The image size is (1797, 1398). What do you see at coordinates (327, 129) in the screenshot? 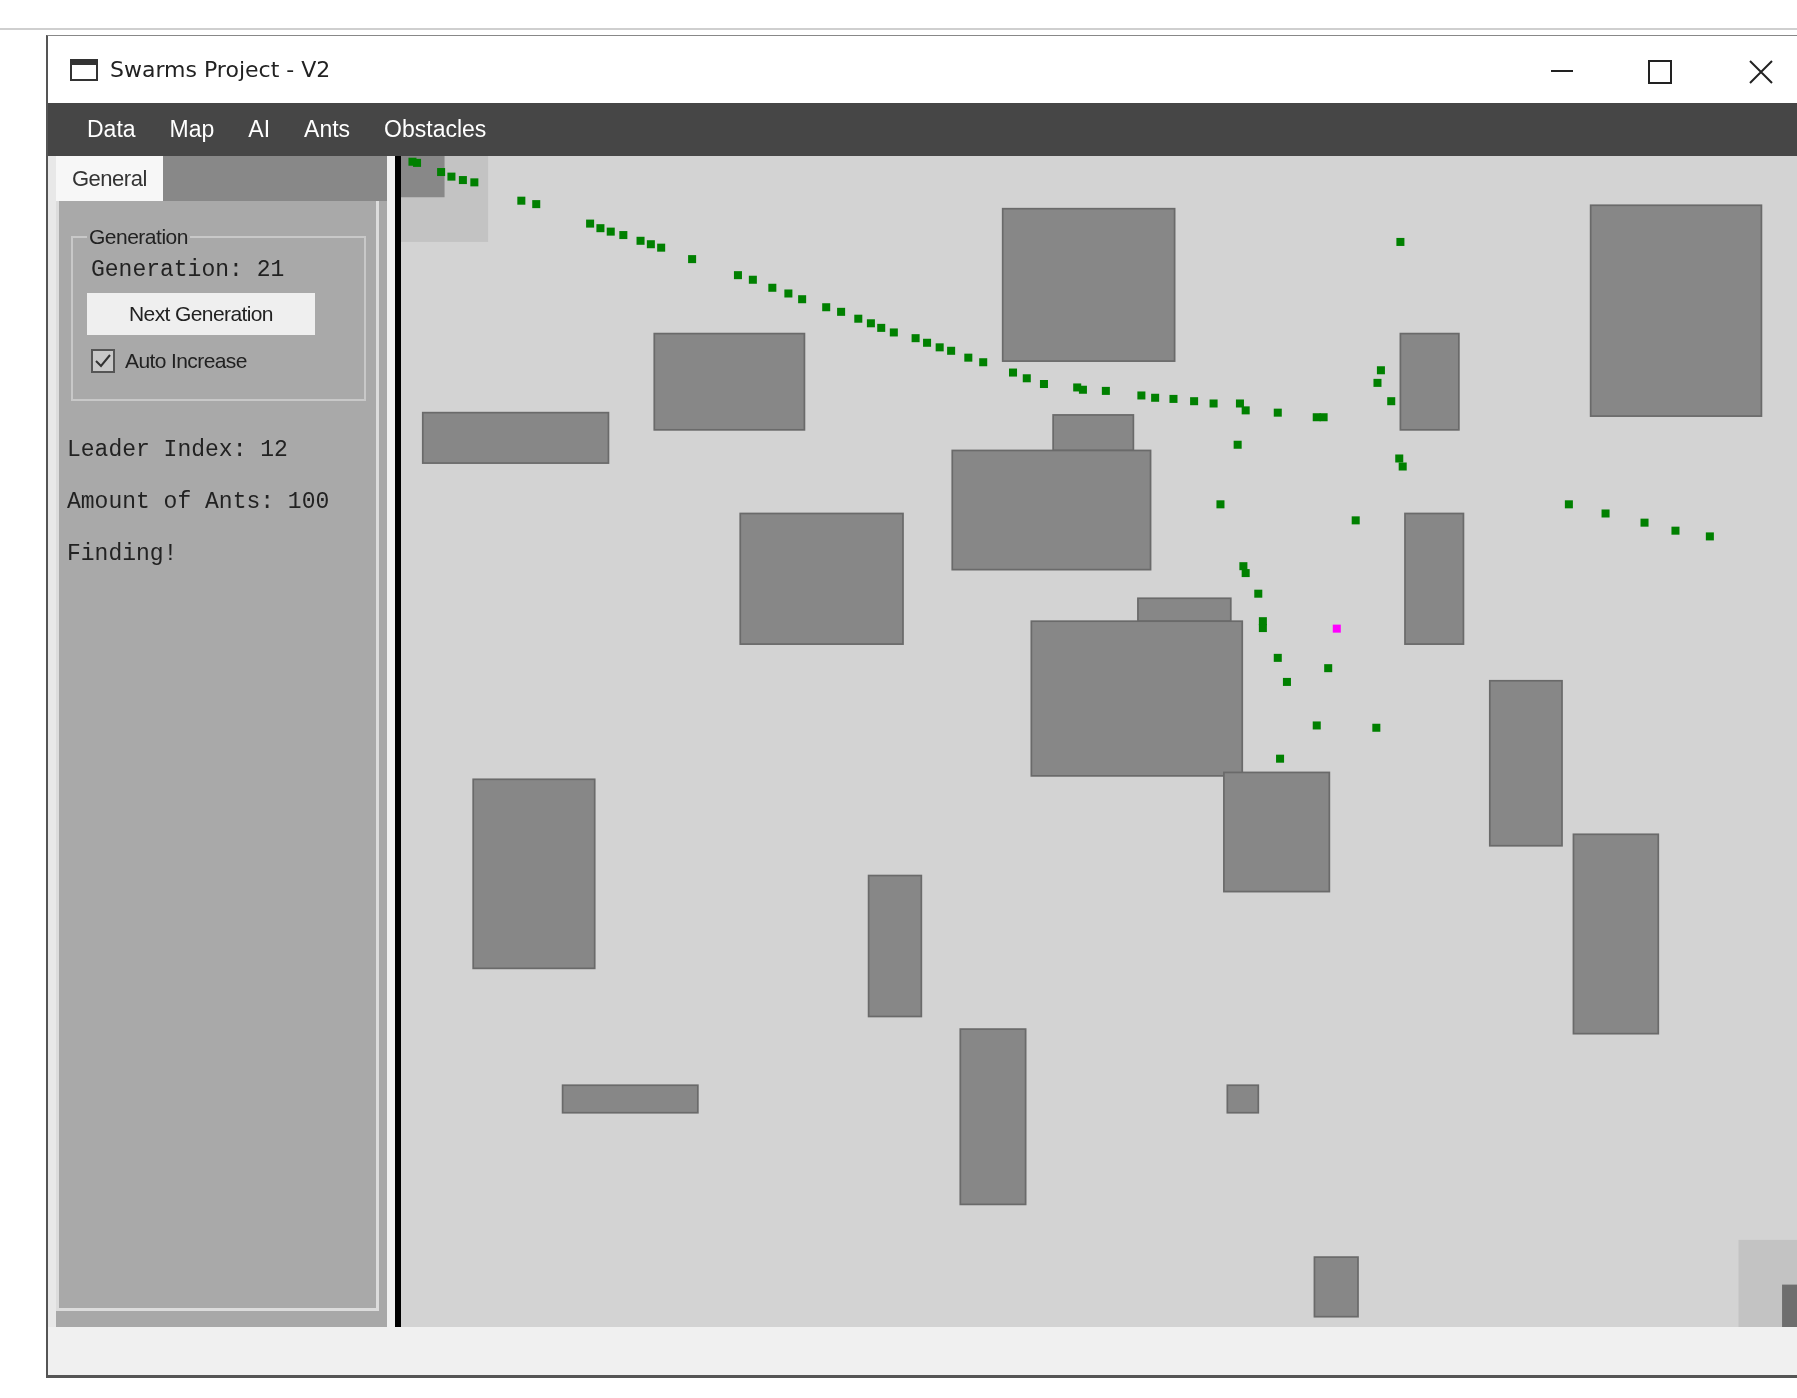
I see `menu-item: Ants` at bounding box center [327, 129].